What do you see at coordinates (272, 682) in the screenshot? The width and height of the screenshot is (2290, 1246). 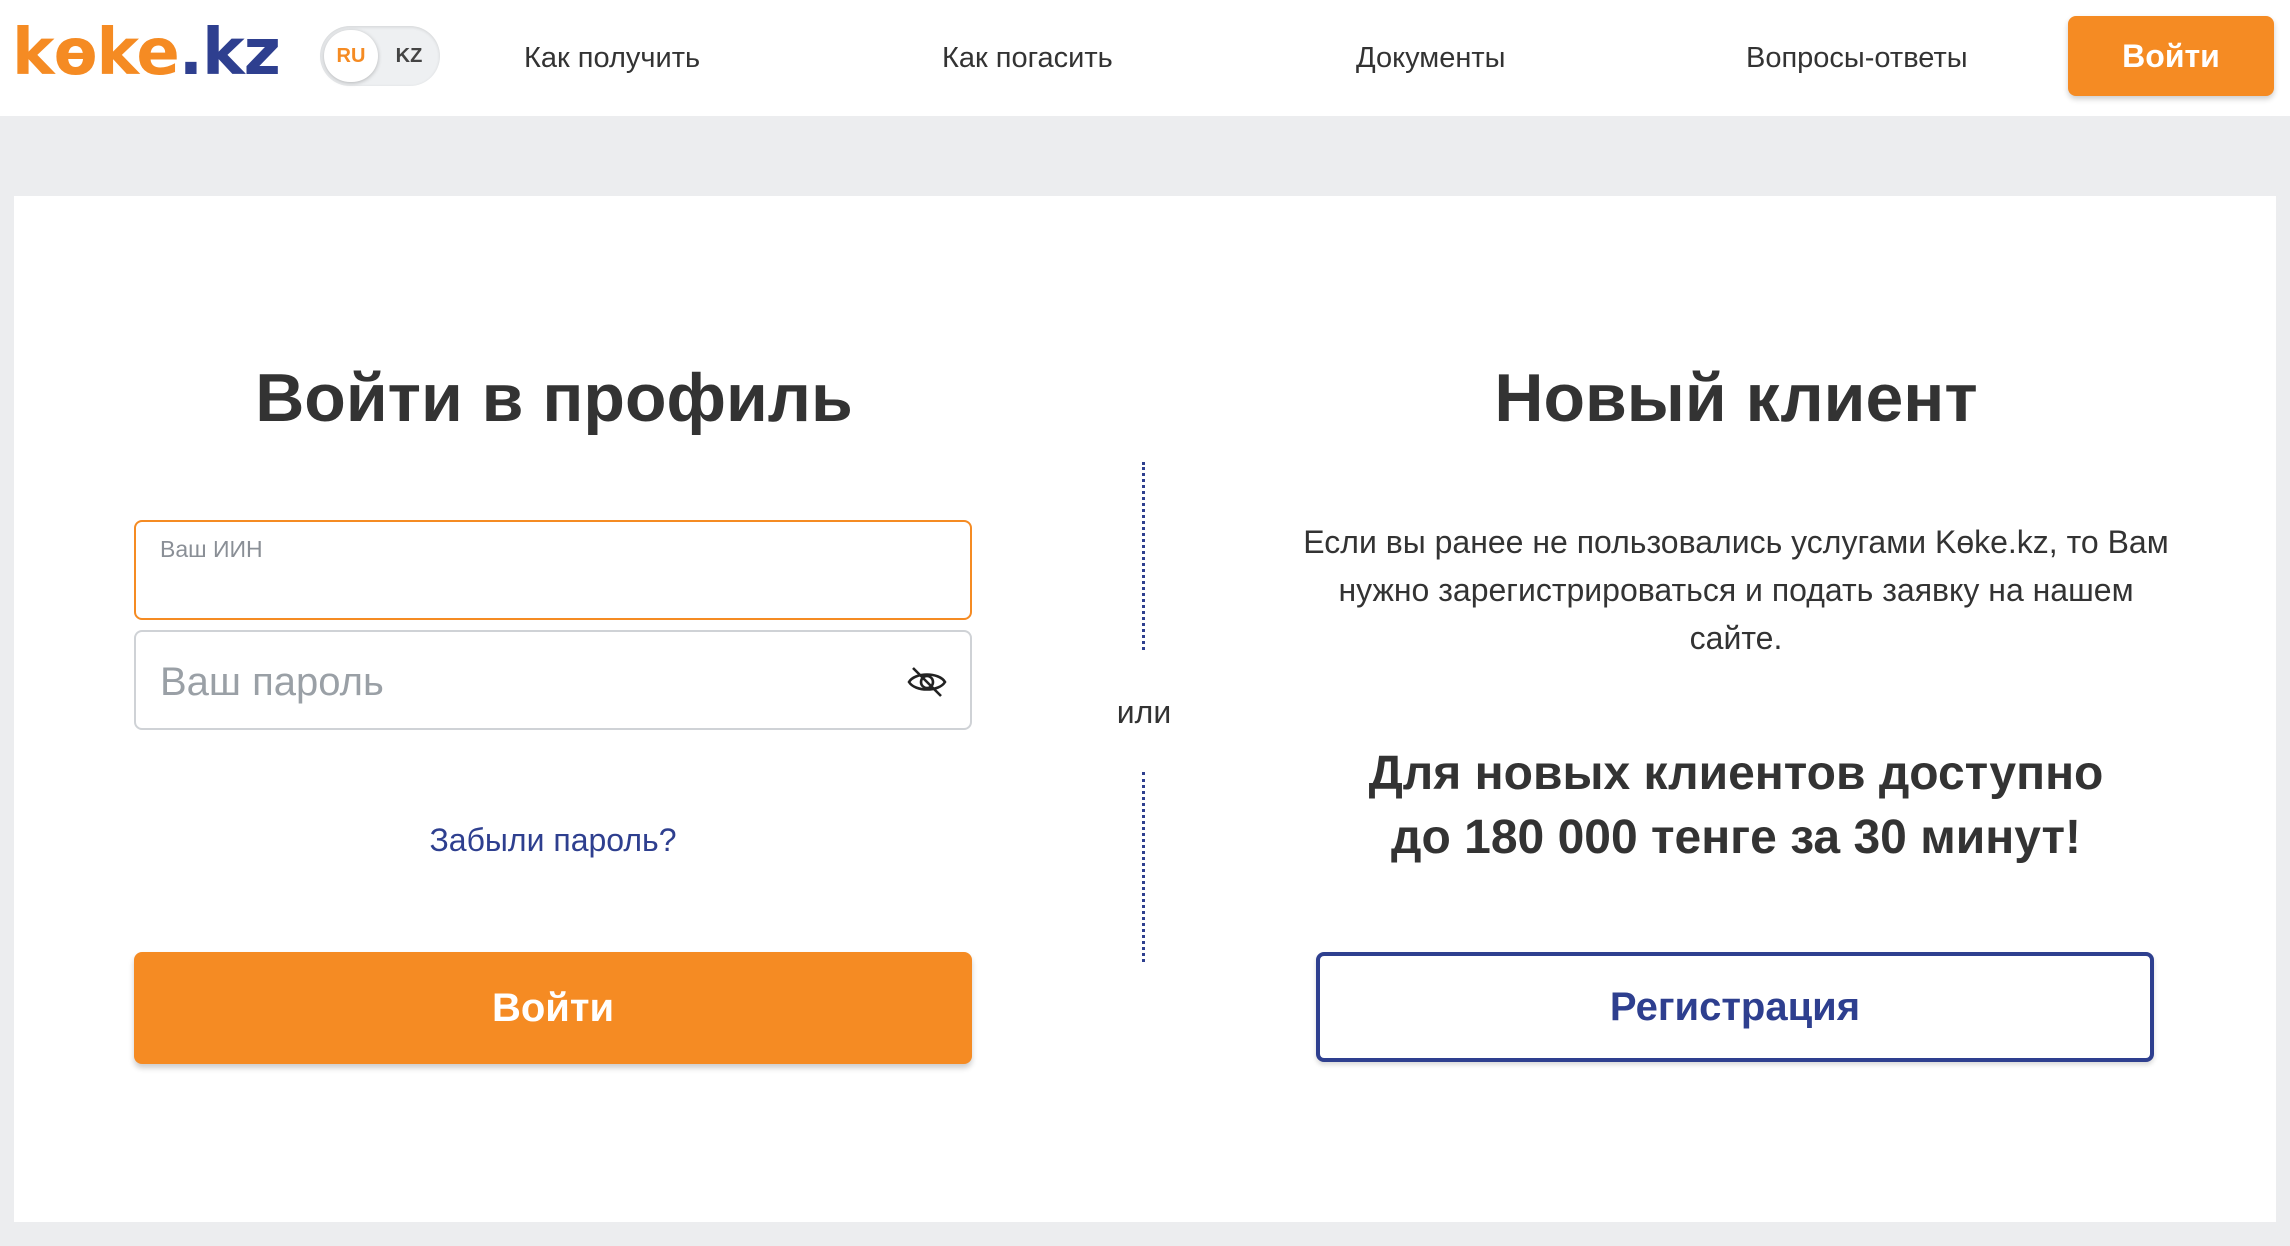 I see `password-placeholder: Ваш пароль` at bounding box center [272, 682].